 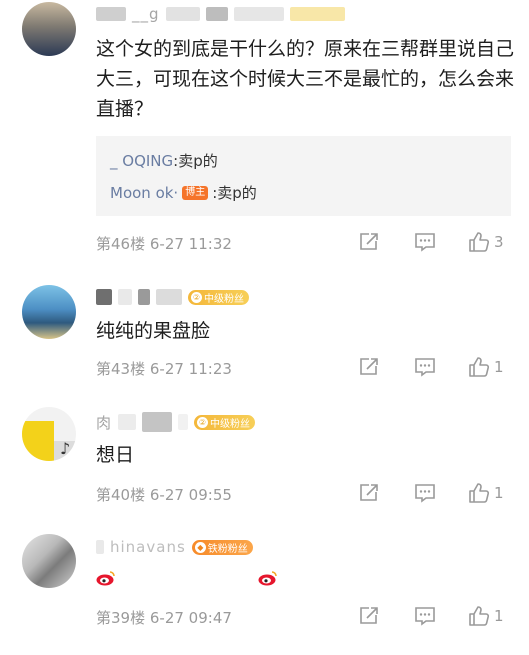 What do you see at coordinates (190, 495) in the screenshot?
I see `timestamp: 6-27 09:55` at bounding box center [190, 495].